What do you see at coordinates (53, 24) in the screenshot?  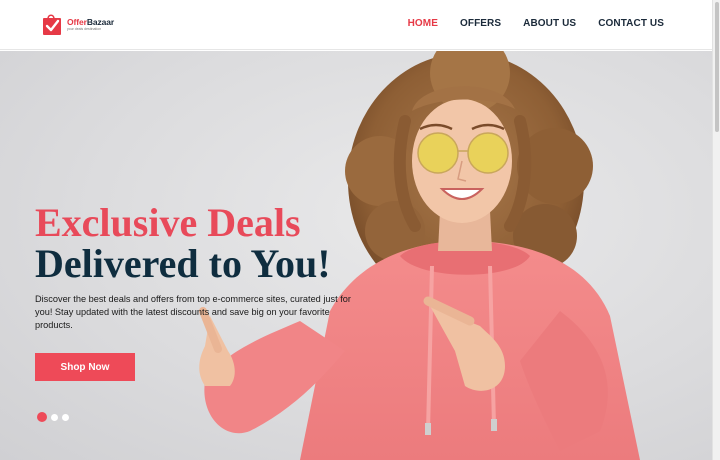 I see `shopping-bag-icon` at bounding box center [53, 24].